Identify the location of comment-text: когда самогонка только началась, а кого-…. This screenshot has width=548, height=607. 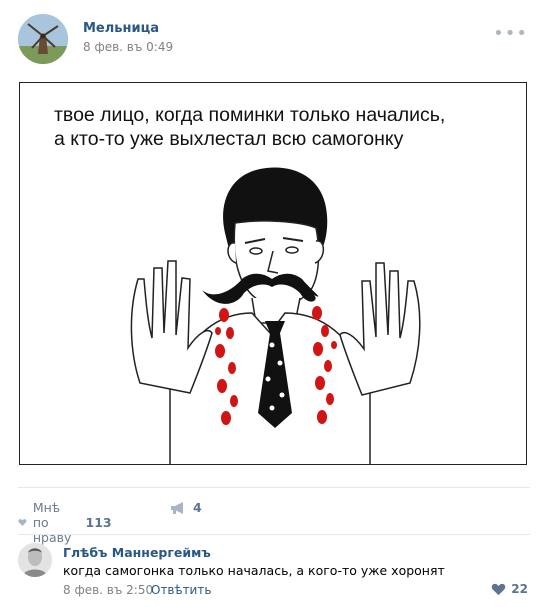
(254, 570).